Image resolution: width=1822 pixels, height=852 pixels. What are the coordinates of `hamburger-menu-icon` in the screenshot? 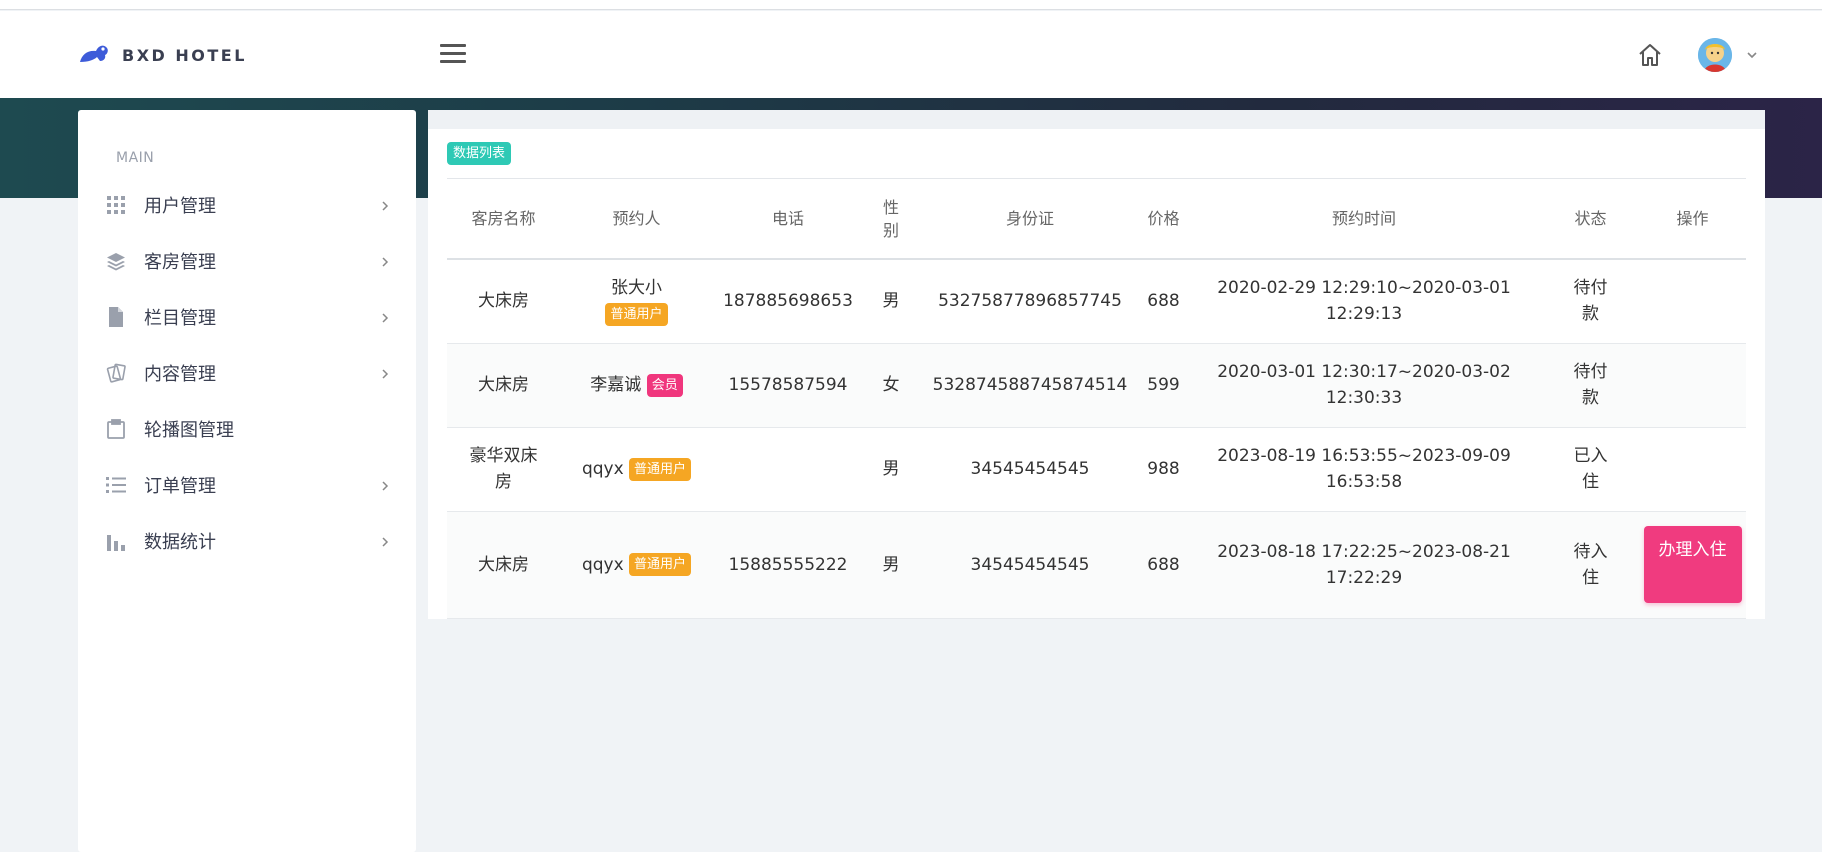 It's located at (453, 55).